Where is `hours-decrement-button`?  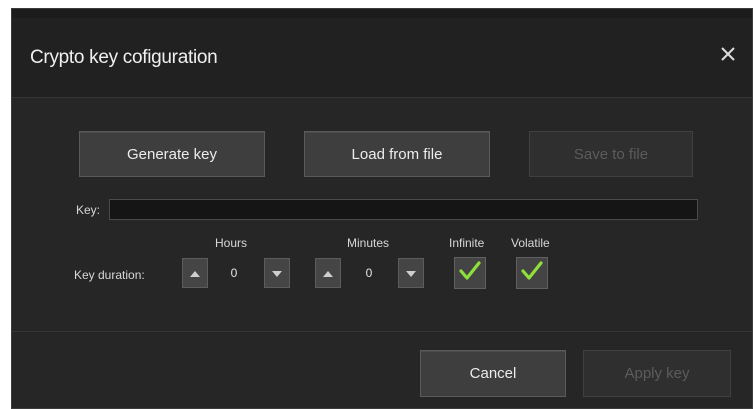 hours-decrement-button is located at coordinates (277, 273).